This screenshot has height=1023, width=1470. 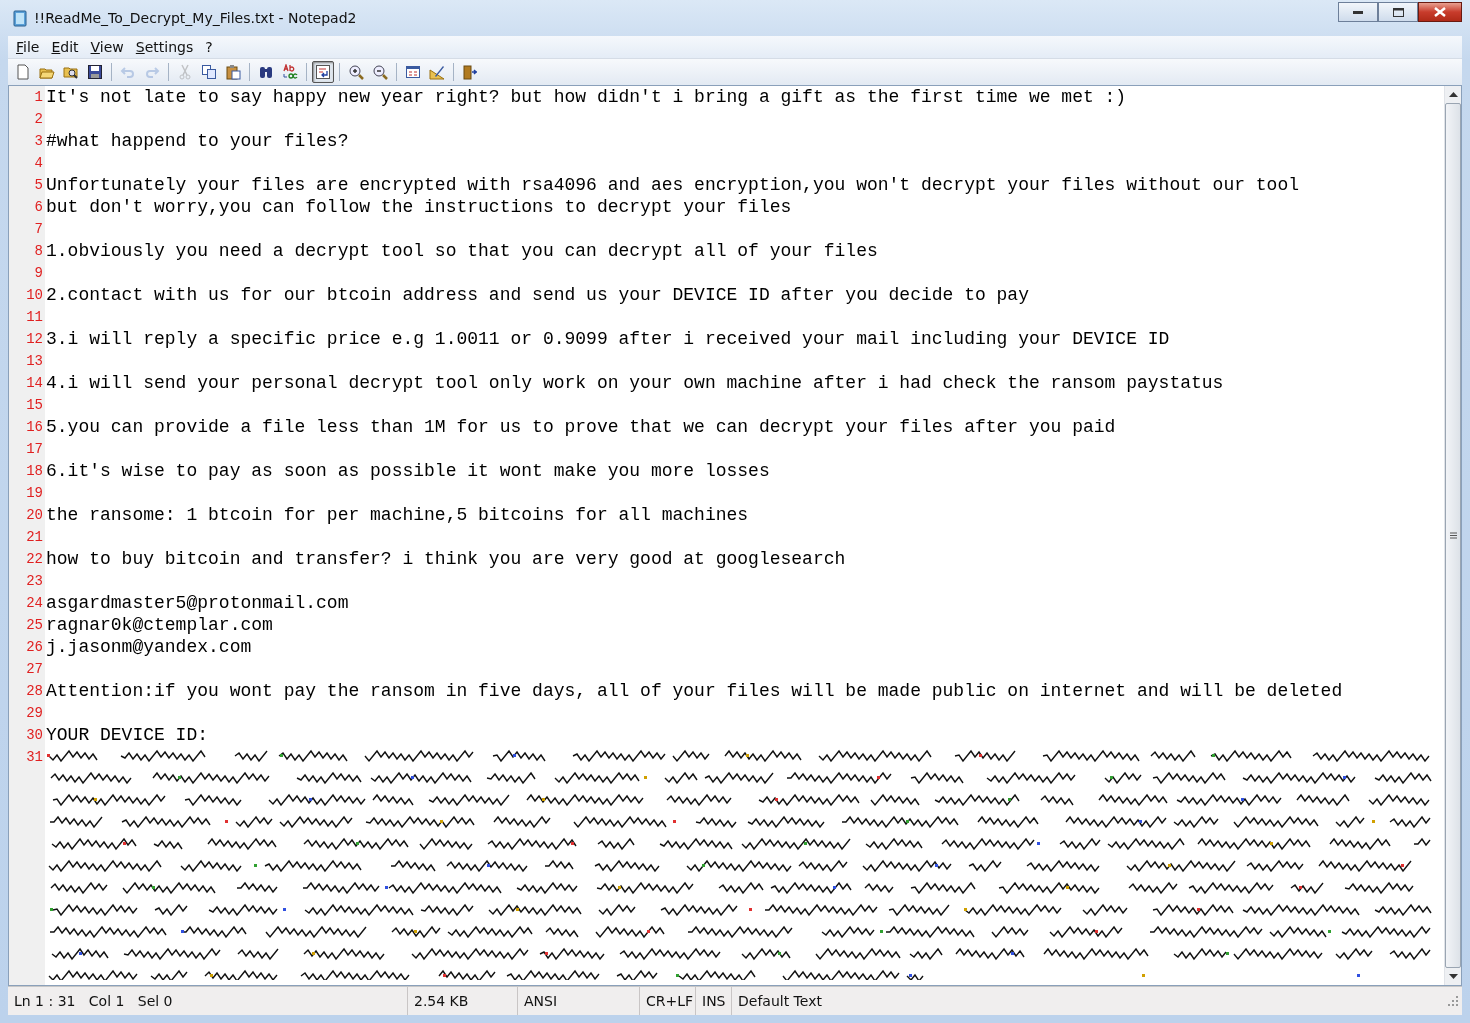 What do you see at coordinates (27, 581) in the screenshot?
I see `line-number: 23` at bounding box center [27, 581].